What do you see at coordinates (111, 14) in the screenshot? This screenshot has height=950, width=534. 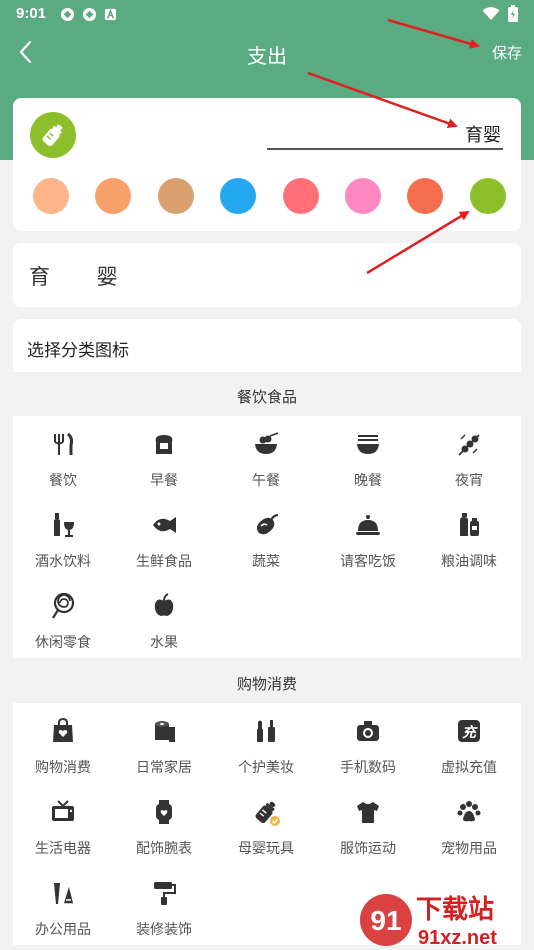 I see `app-notification-icon` at bounding box center [111, 14].